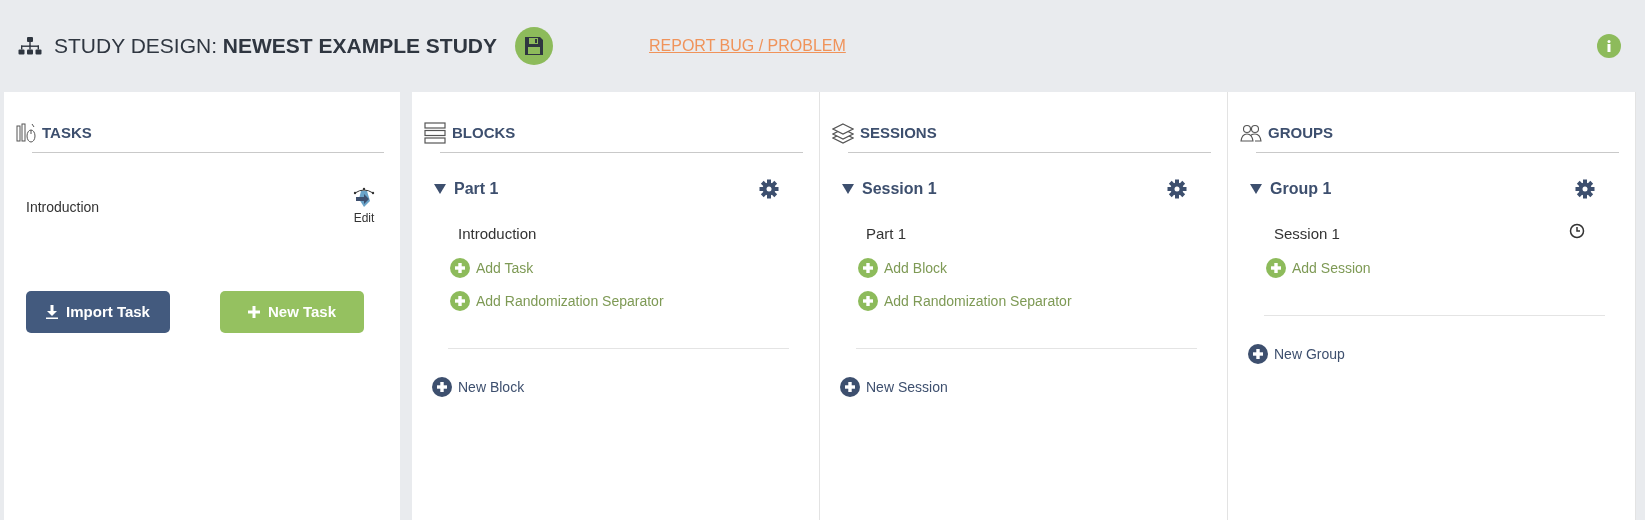 The image size is (1645, 520). I want to click on blocks-icon, so click(435, 133).